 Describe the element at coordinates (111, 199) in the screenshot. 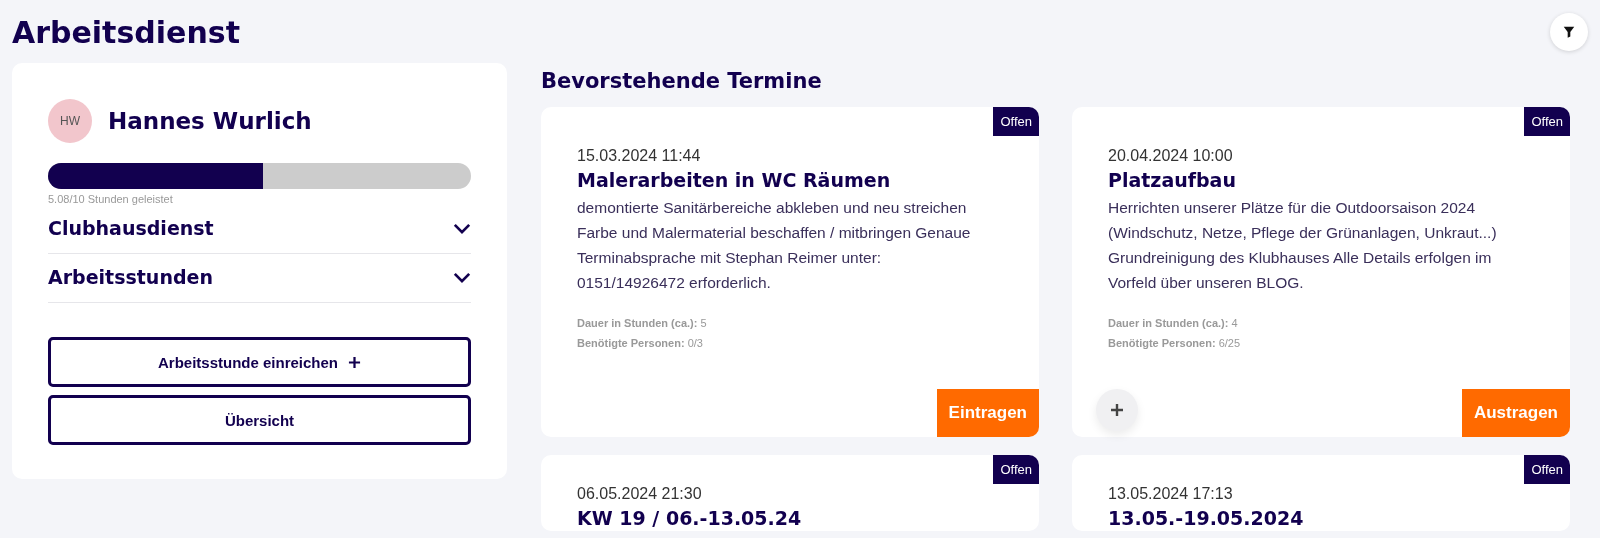

I see `progress-label: 5.08/10 Stunden geleistet` at that location.